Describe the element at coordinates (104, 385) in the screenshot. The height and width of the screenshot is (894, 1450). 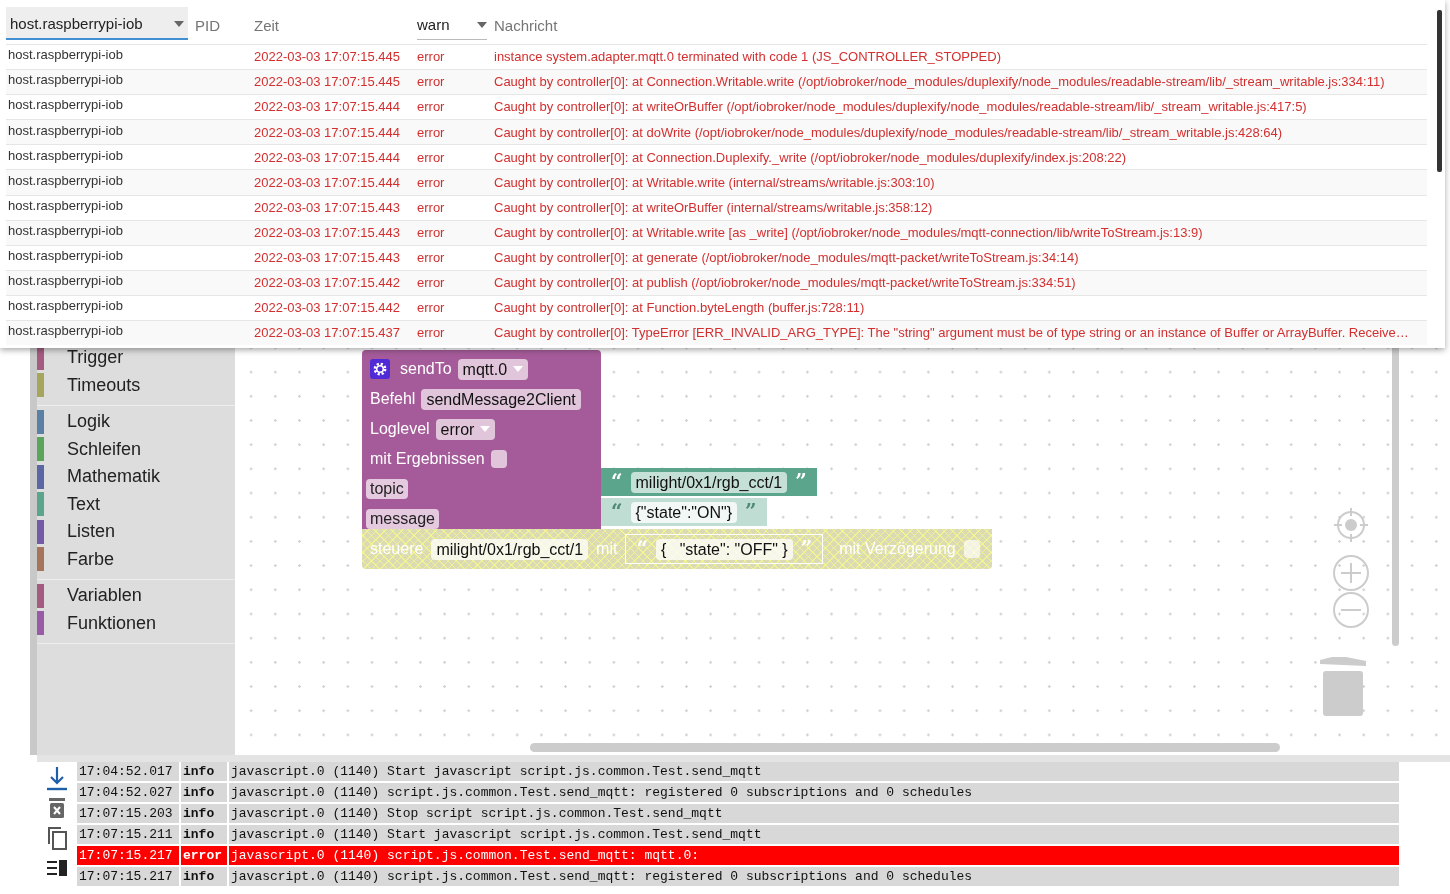
I see `category-item: Timeouts` at that location.